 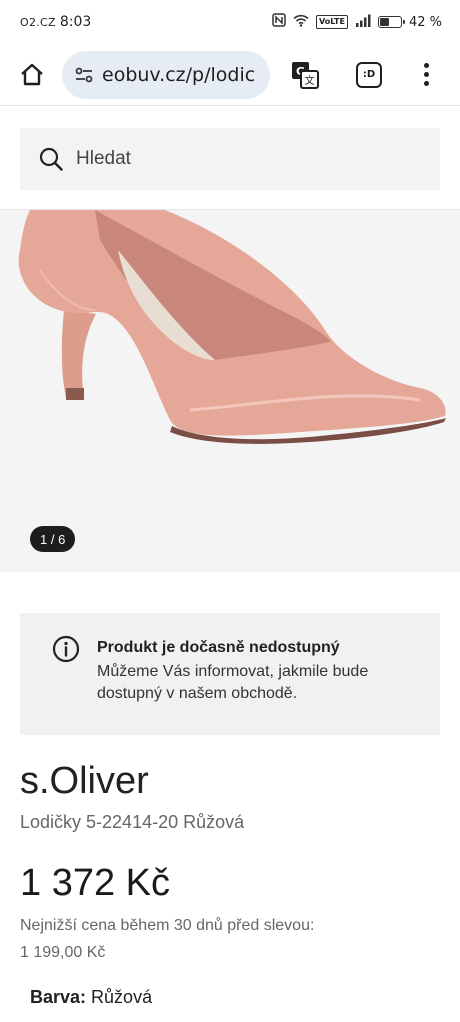 What do you see at coordinates (301, 22) in the screenshot?
I see `wifi-icon` at bounding box center [301, 22].